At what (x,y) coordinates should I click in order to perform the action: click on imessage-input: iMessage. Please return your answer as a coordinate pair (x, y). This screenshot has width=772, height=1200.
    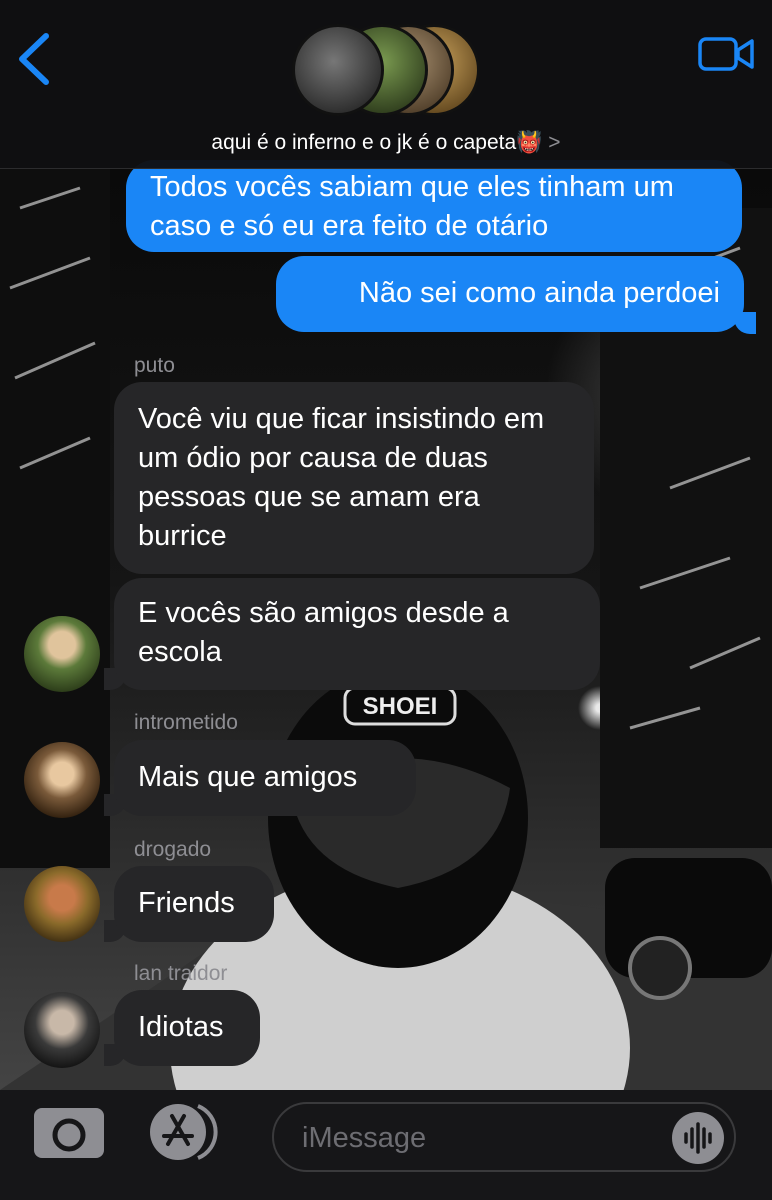
    Looking at the image, I should click on (504, 1137).